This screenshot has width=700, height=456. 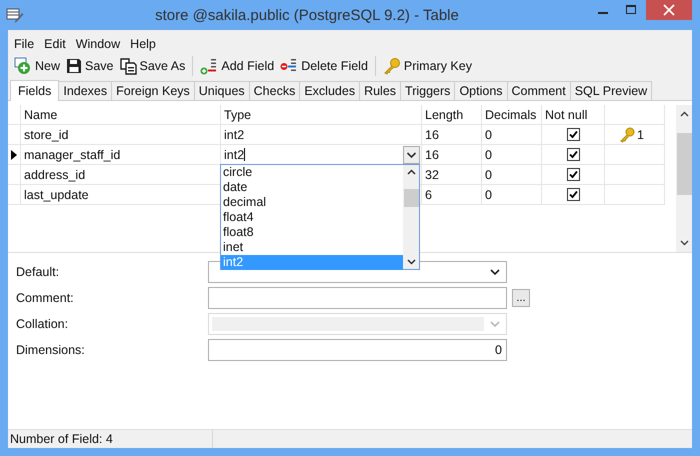 I want to click on dropdown-option: inet, so click(x=312, y=247).